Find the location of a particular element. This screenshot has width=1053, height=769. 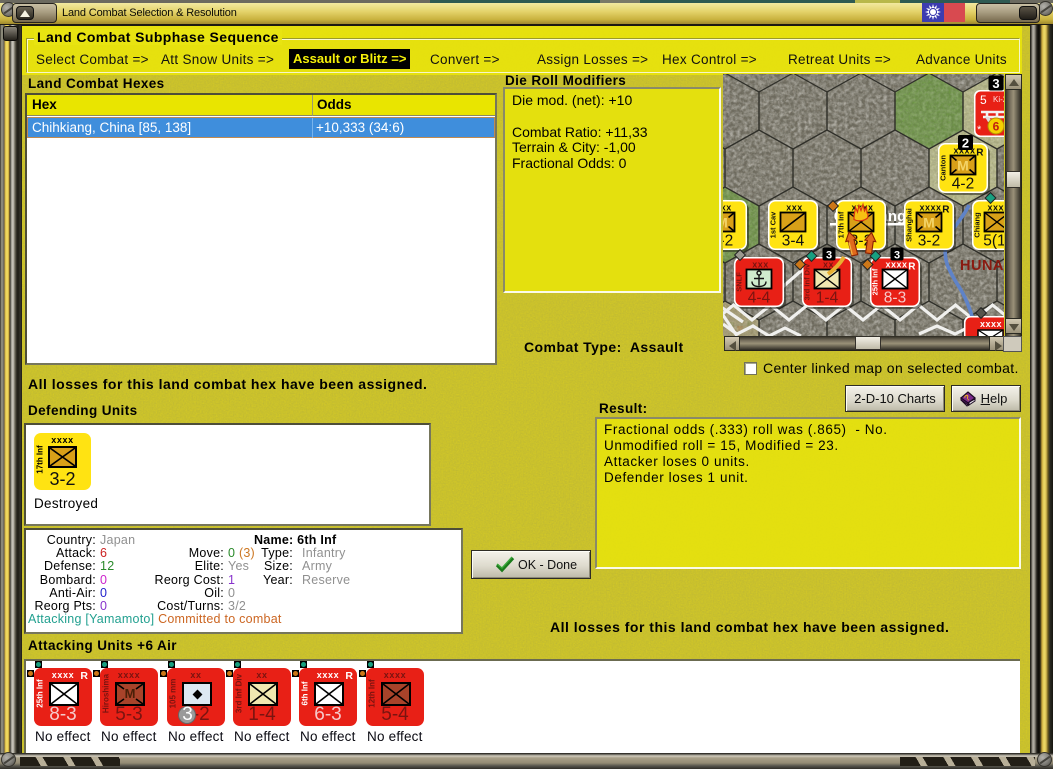

svg-text: 4-4 is located at coordinates (759, 298).